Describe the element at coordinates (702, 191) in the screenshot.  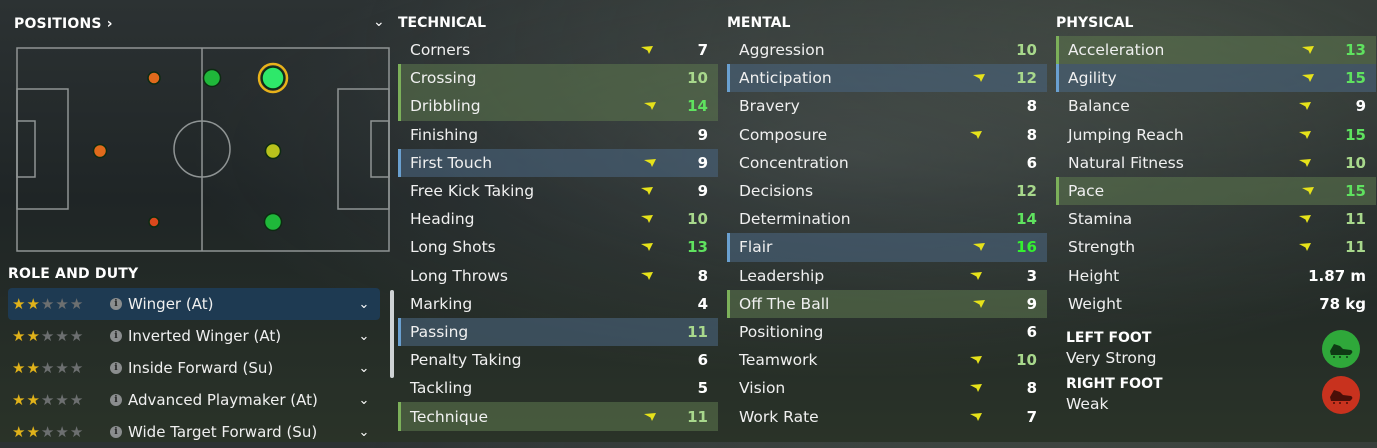
I see `attribute-value: 9` at that location.